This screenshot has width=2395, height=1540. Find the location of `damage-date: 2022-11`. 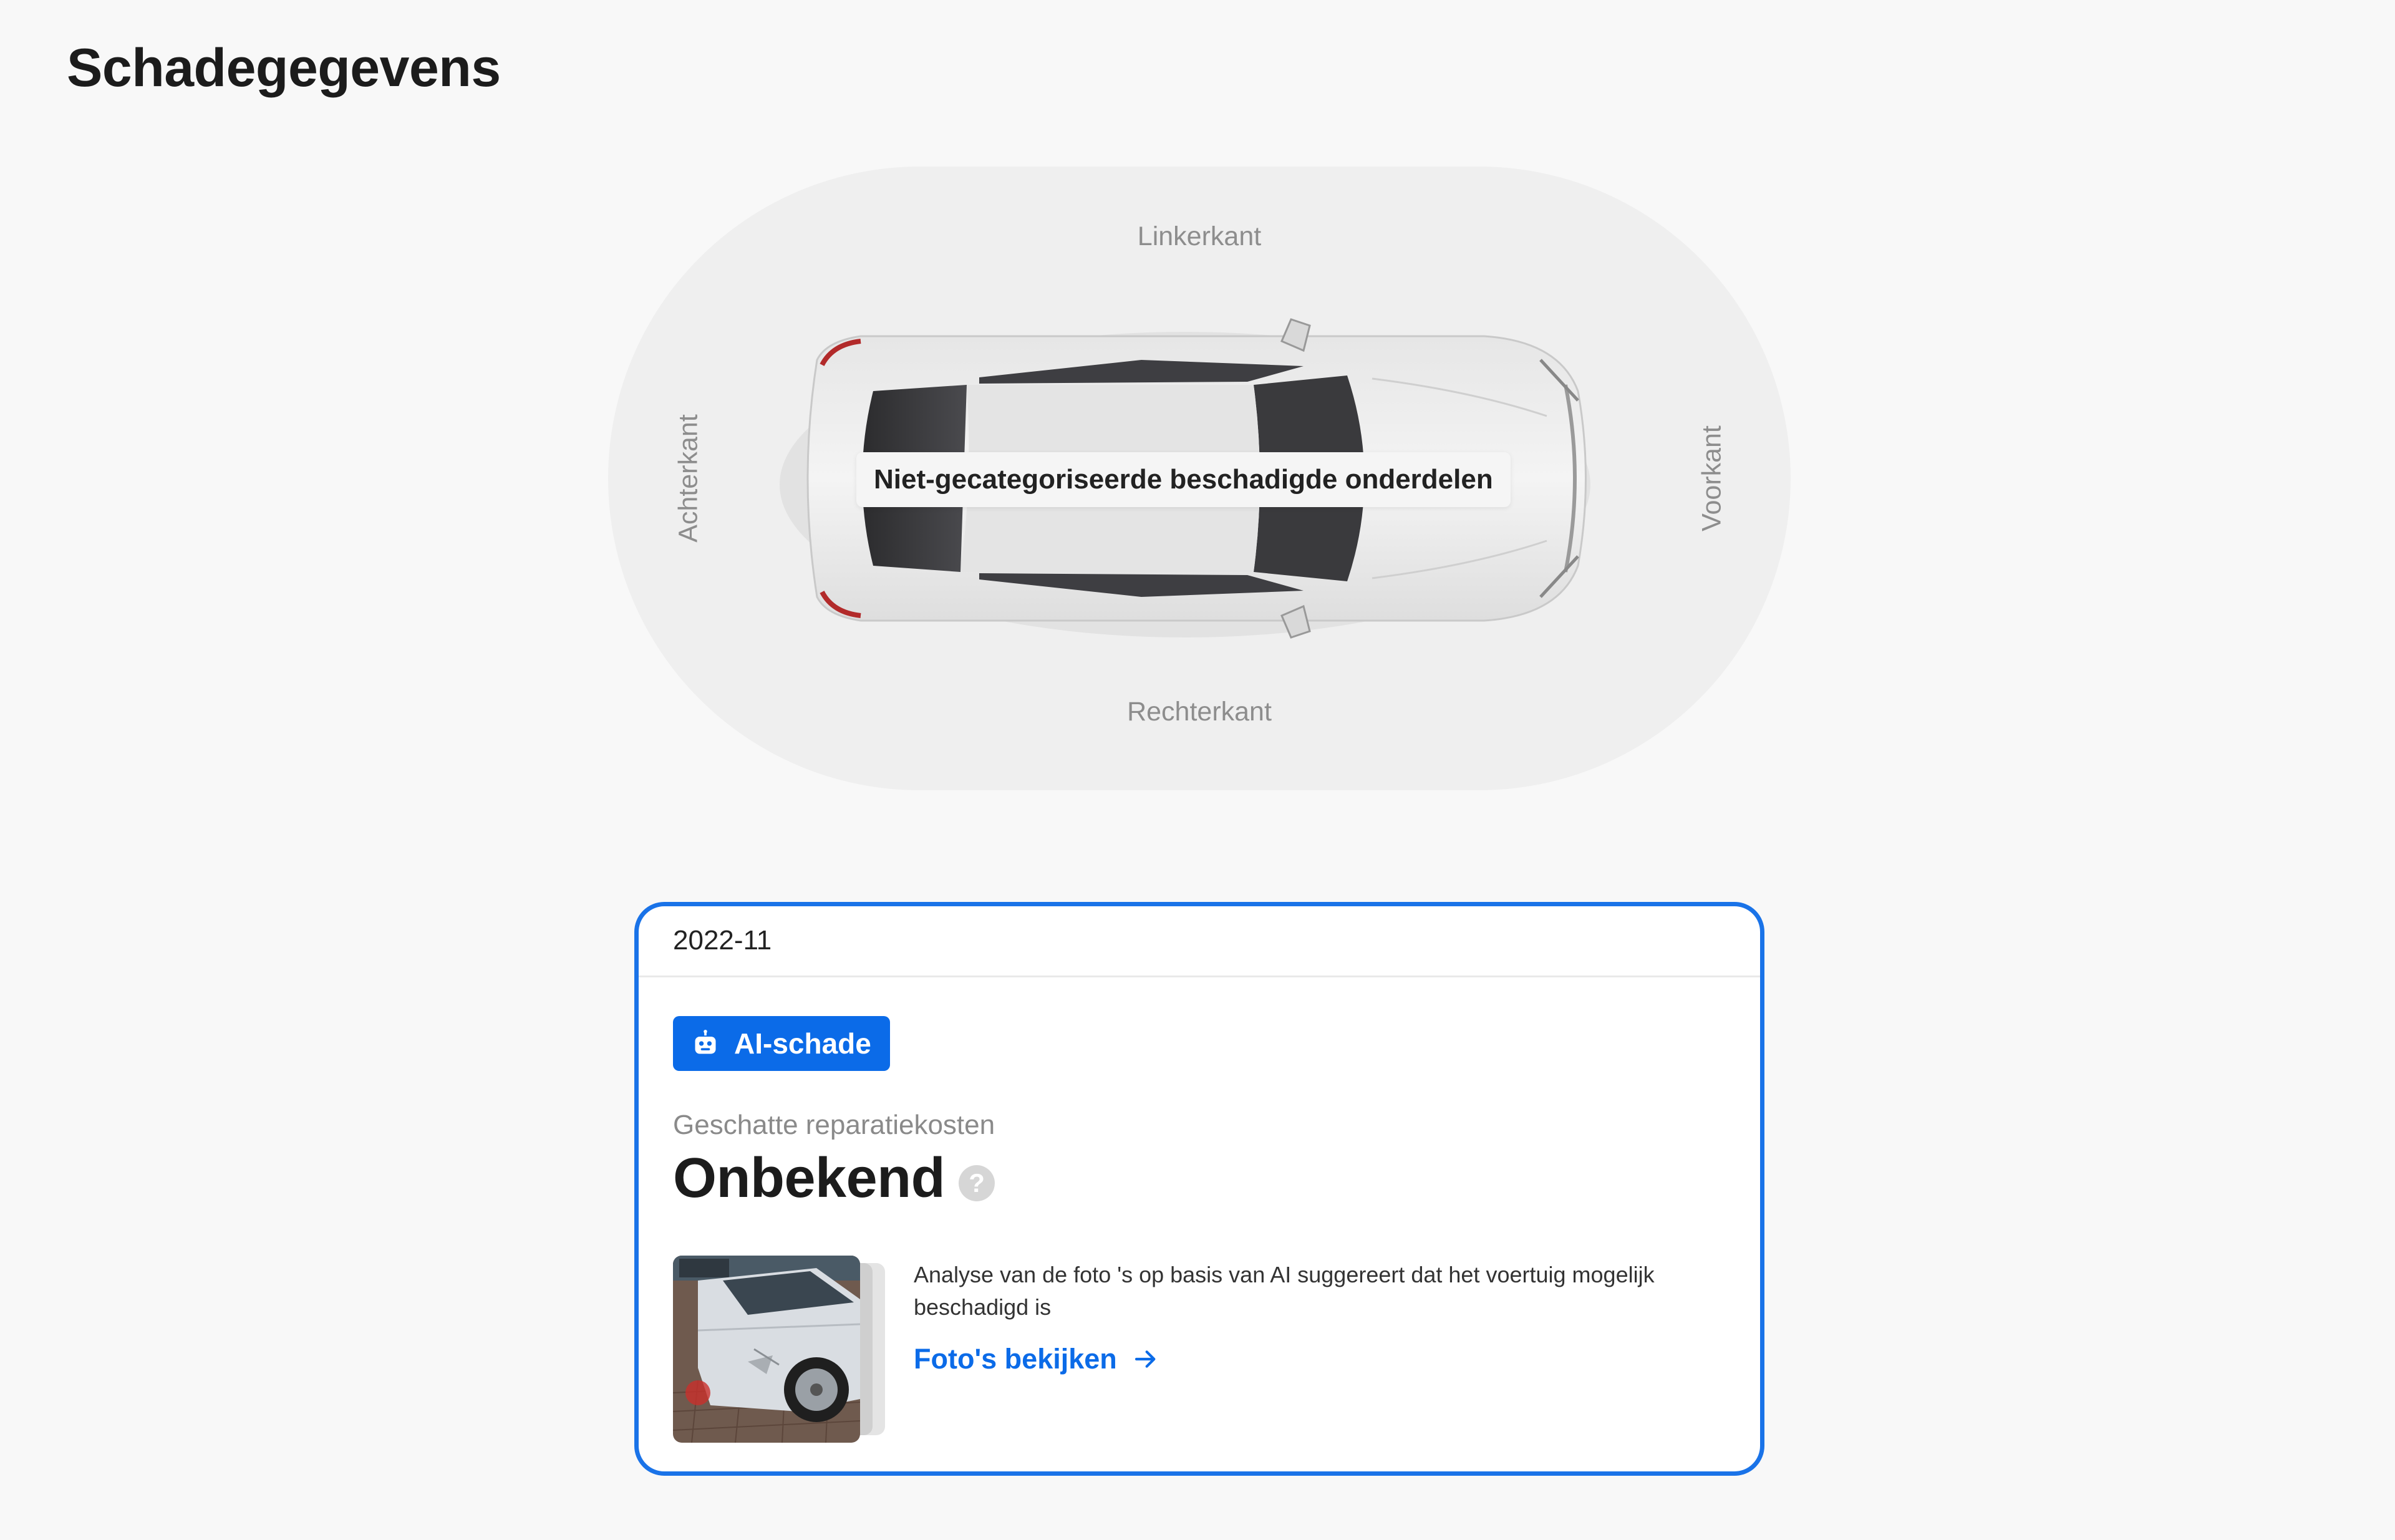

damage-date: 2022-11 is located at coordinates (1199, 941).